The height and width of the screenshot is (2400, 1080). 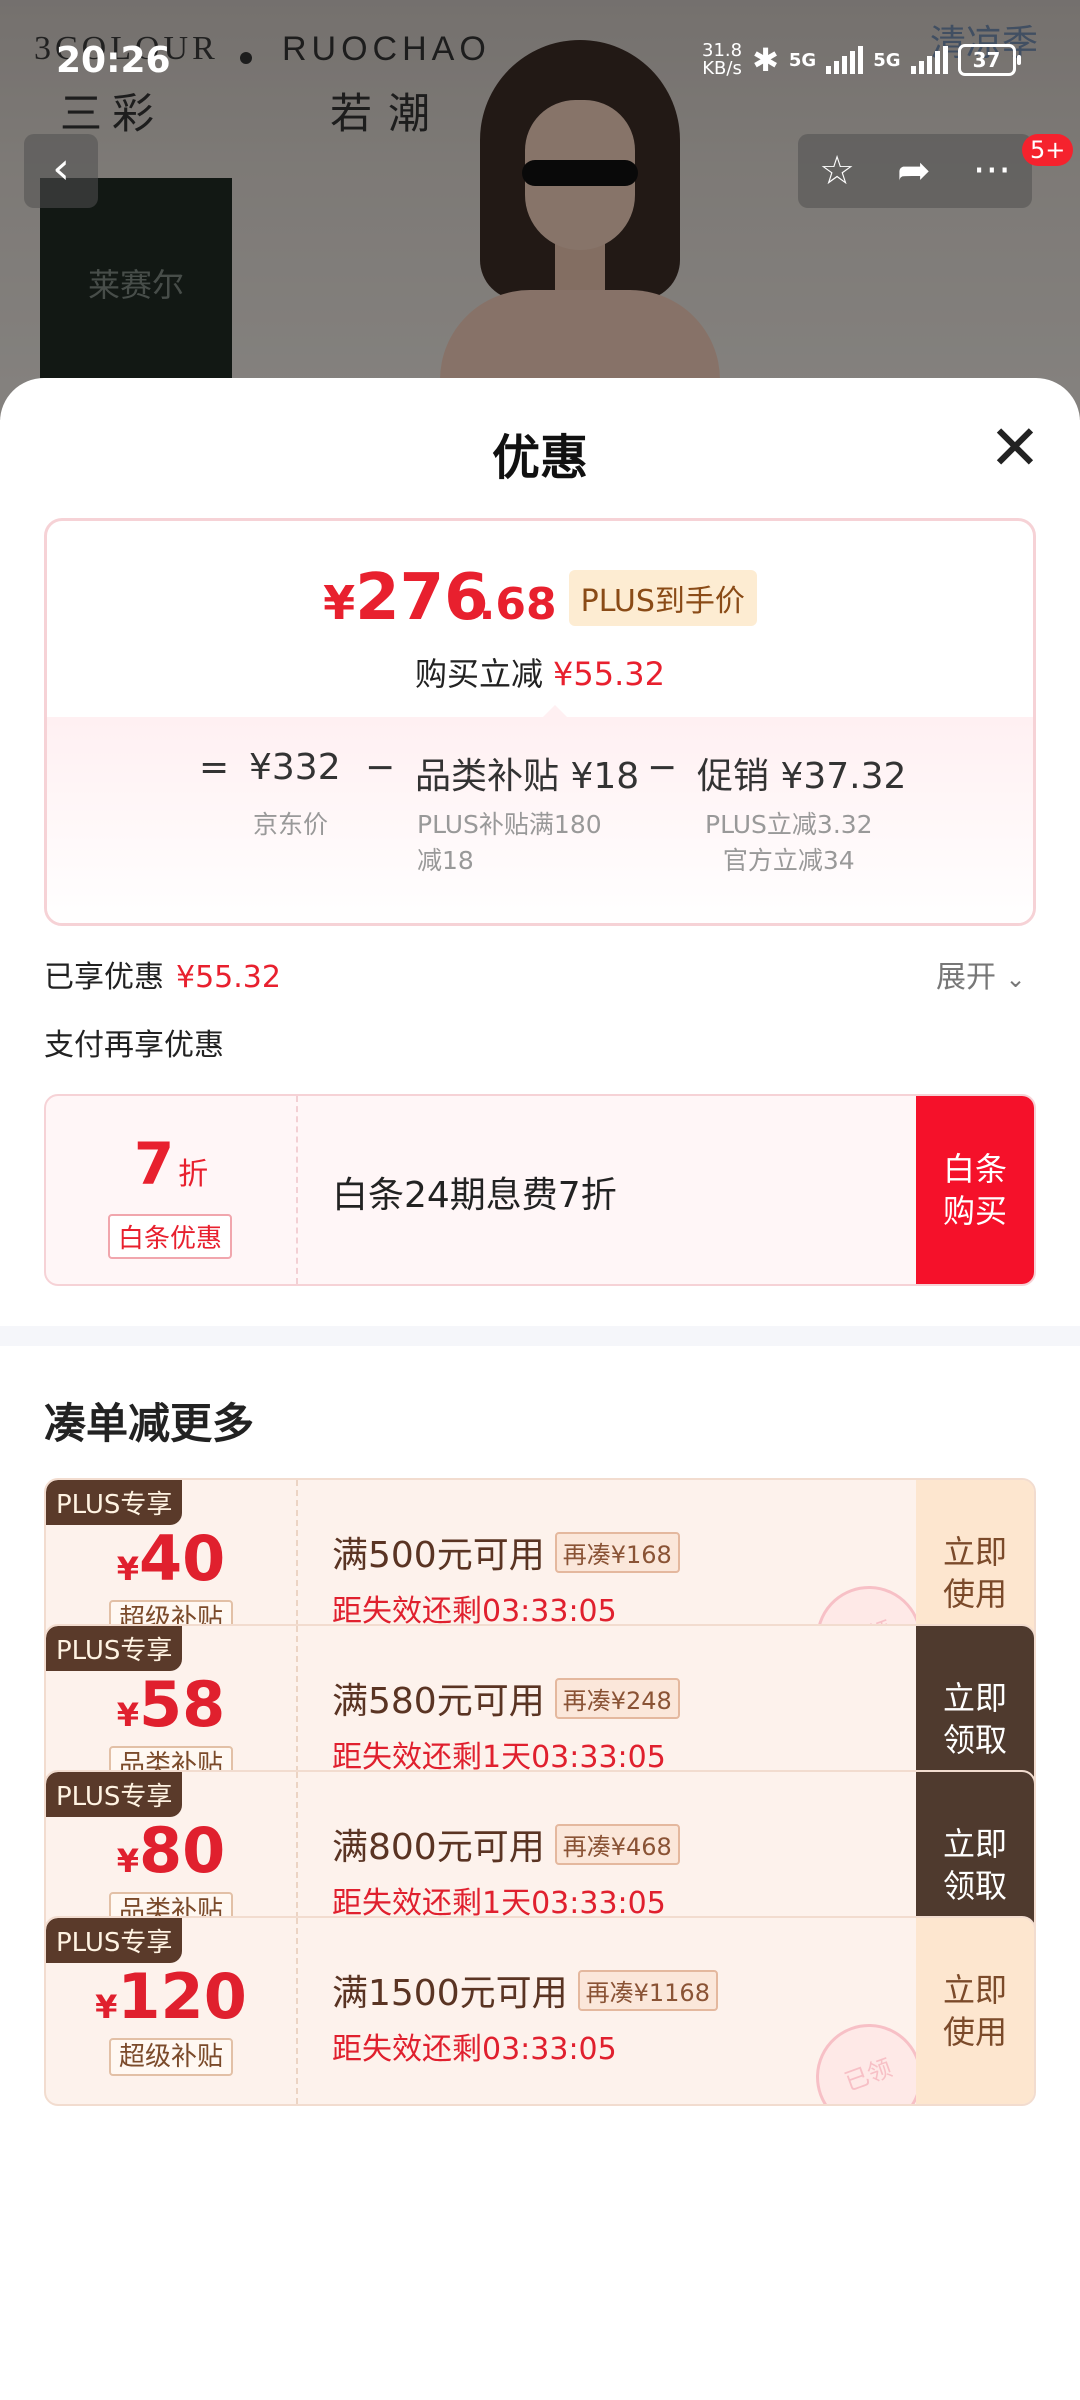 I want to click on net-speed: 31.8 KB/s, so click(x=722, y=59).